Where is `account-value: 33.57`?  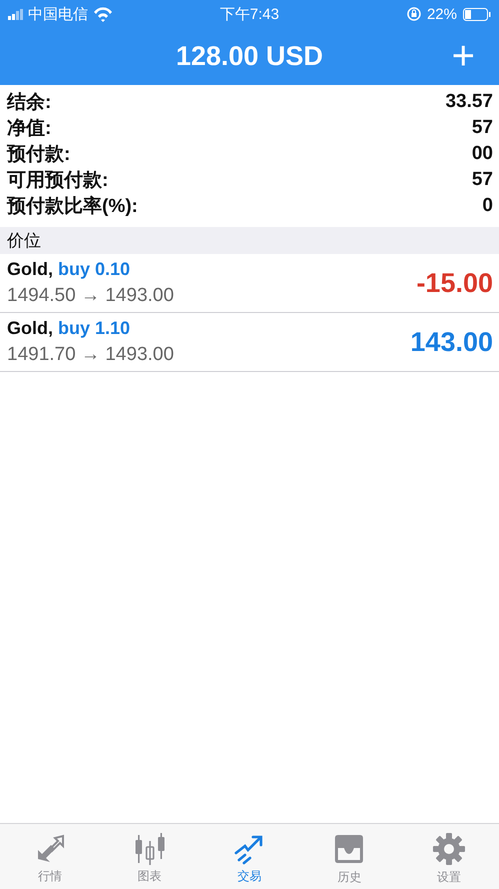 account-value: 33.57 is located at coordinates (469, 102).